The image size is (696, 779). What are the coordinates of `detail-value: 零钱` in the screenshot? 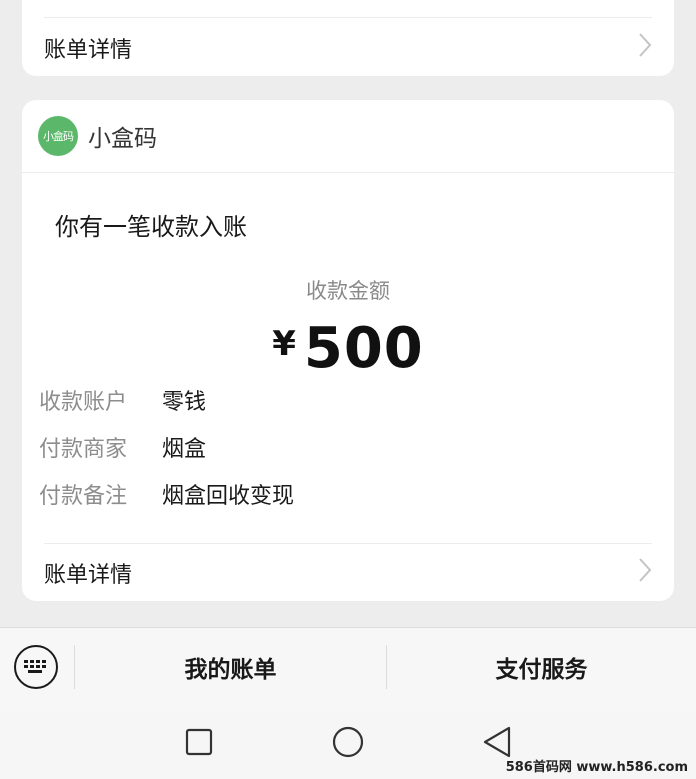 It's located at (184, 402).